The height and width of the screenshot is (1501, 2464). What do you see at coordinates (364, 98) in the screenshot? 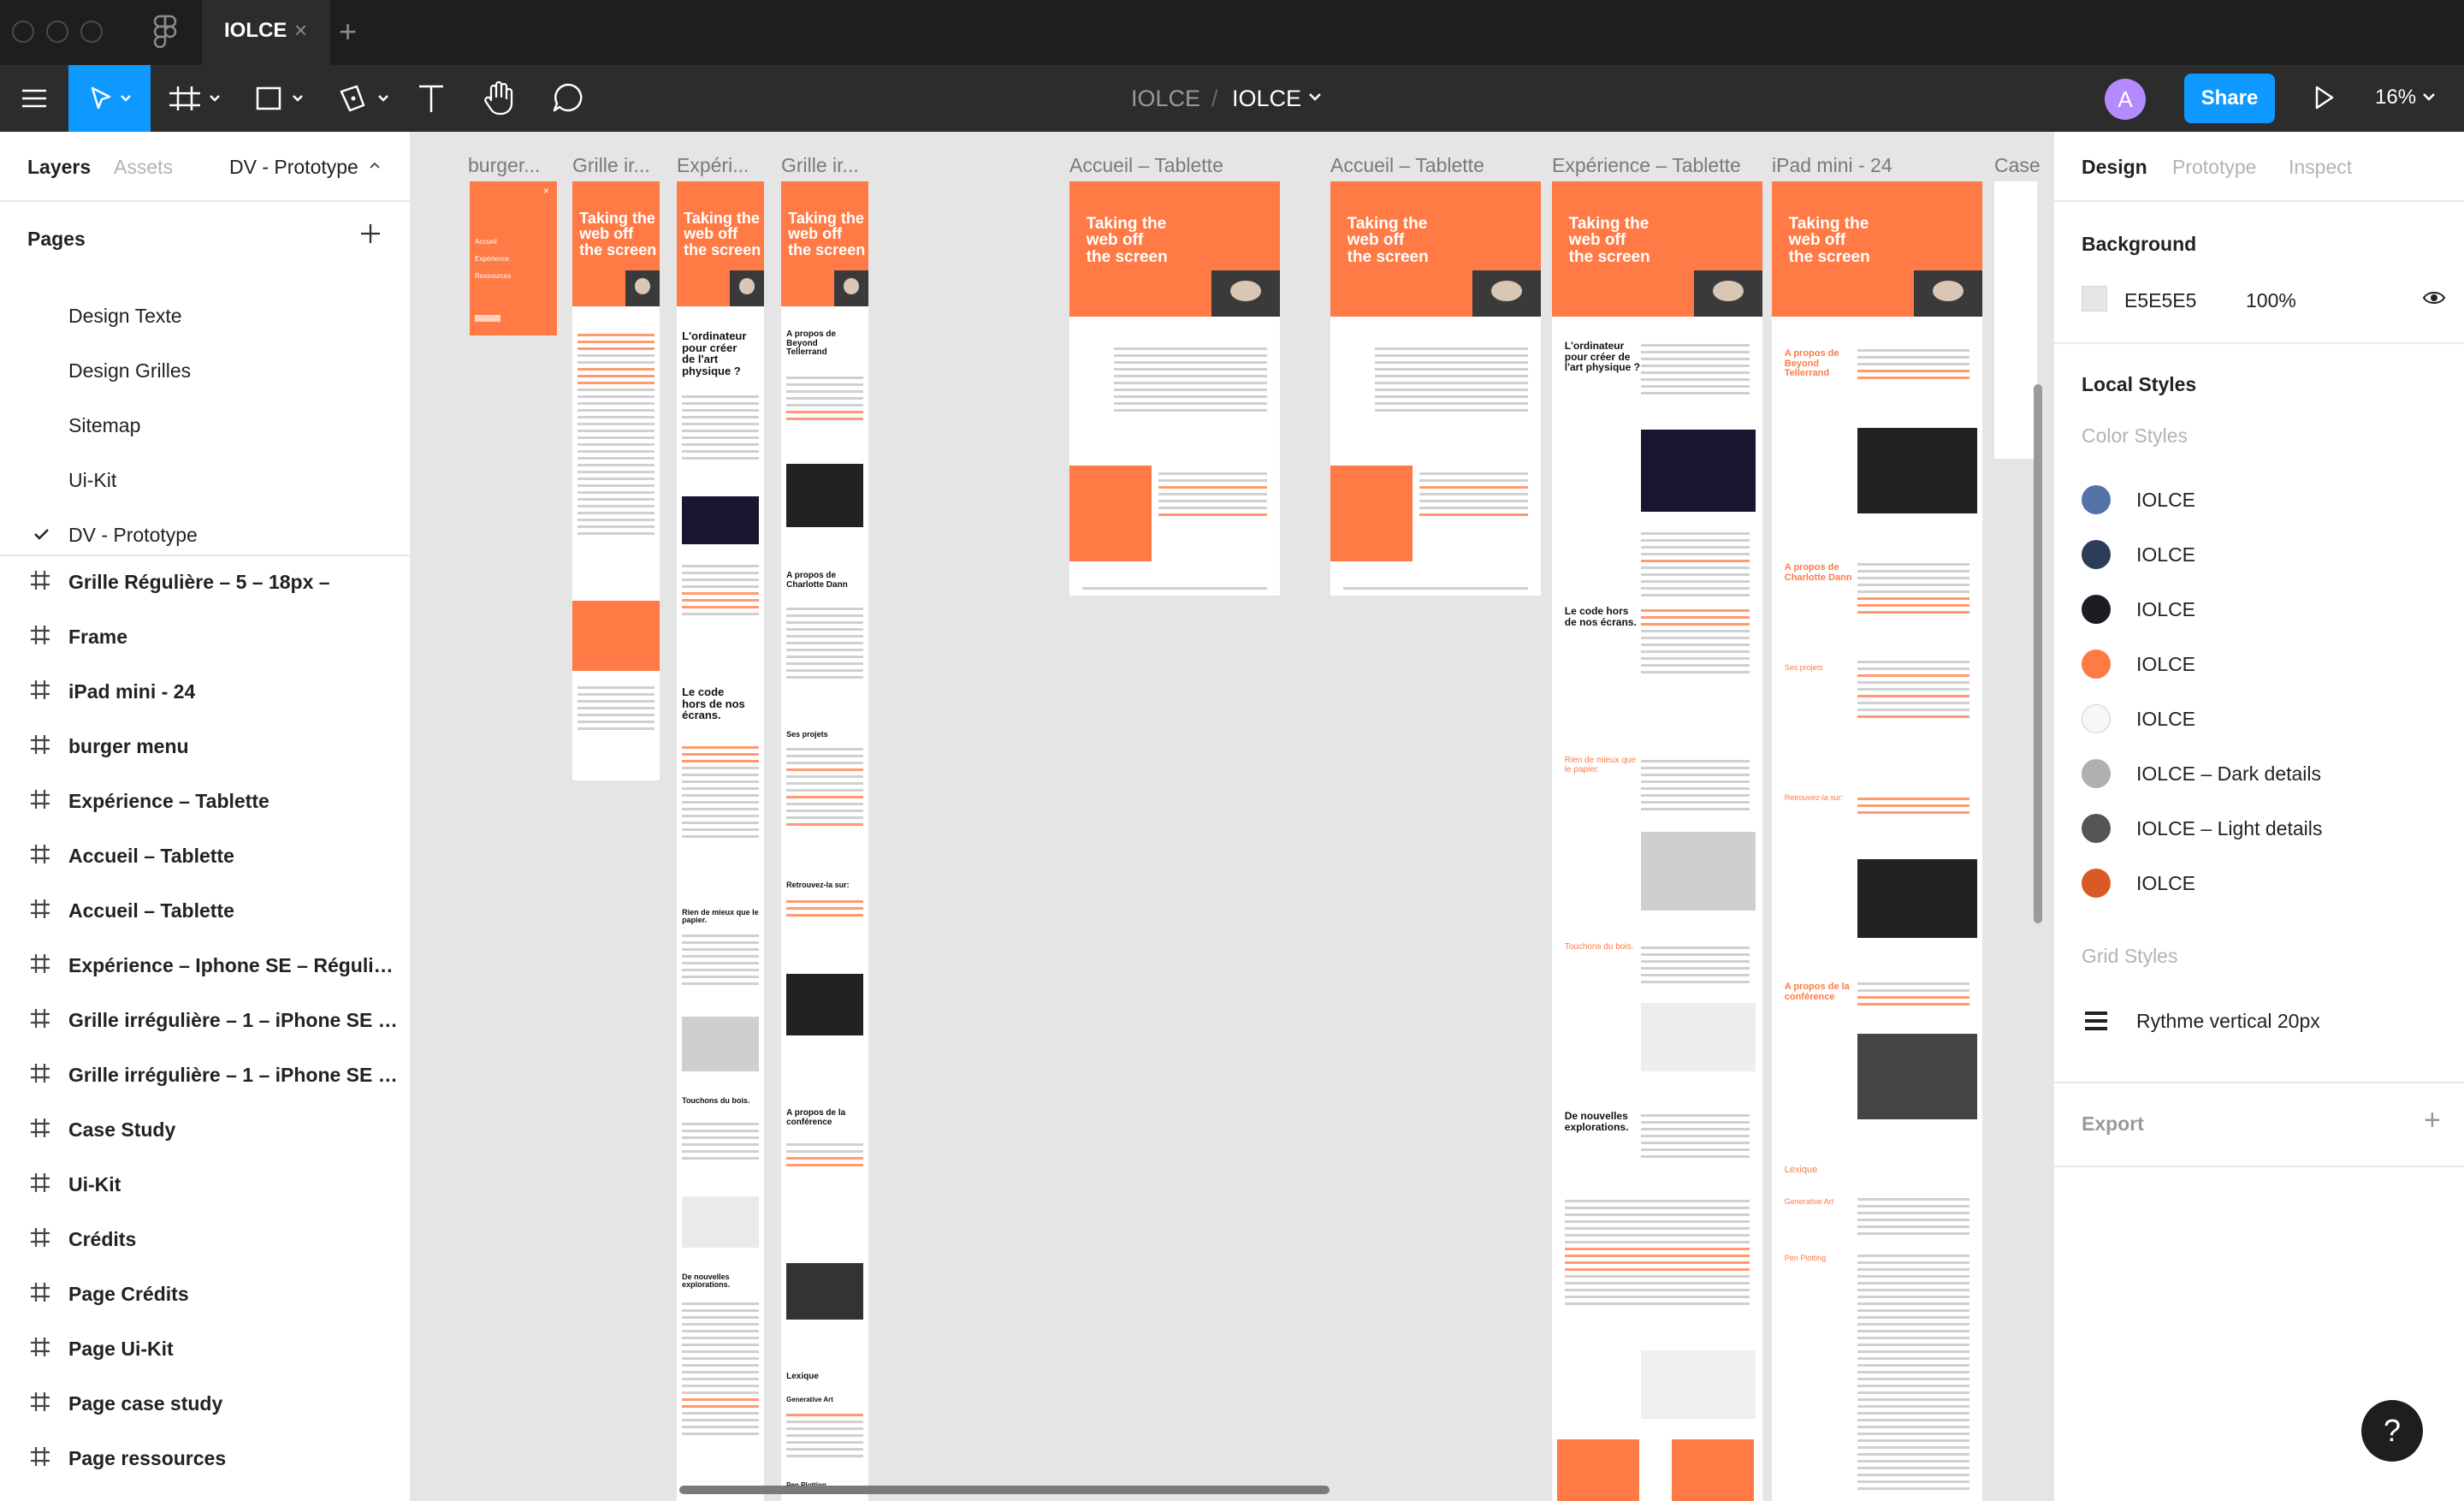
I see `pen-tool-button` at bounding box center [364, 98].